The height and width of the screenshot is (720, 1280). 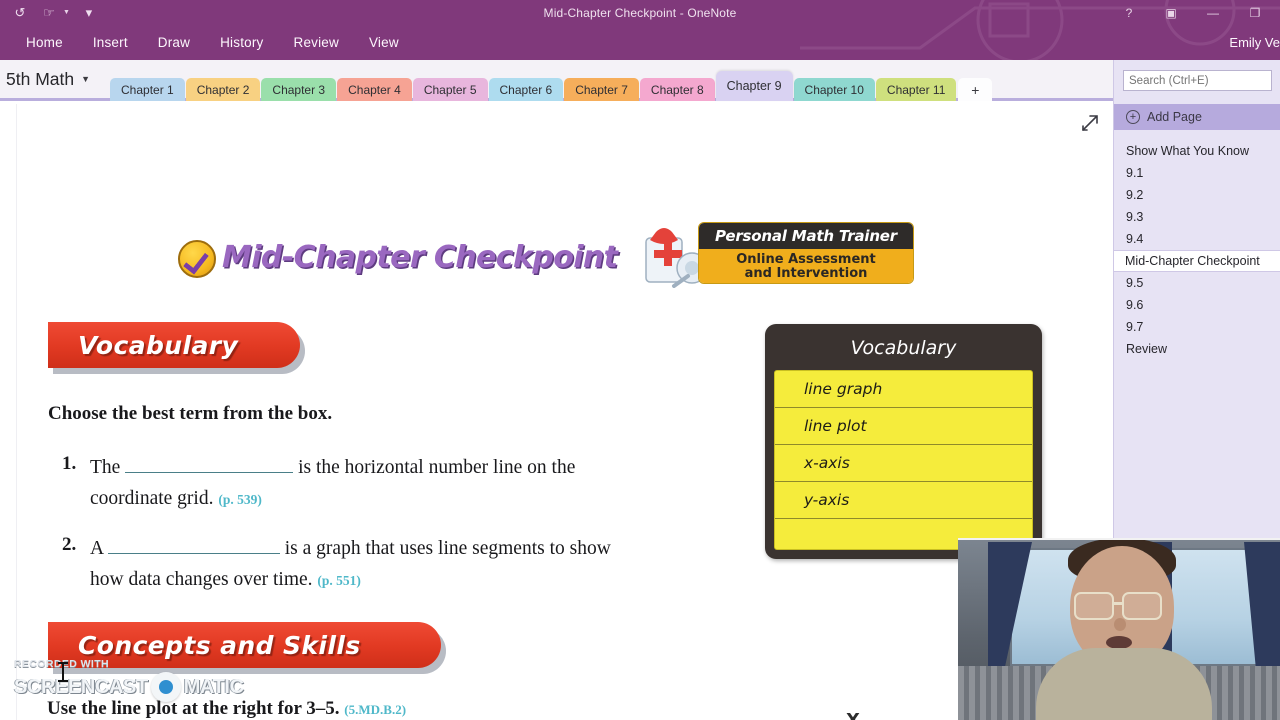 What do you see at coordinates (209, 464) in the screenshot?
I see `question-1-blank` at bounding box center [209, 464].